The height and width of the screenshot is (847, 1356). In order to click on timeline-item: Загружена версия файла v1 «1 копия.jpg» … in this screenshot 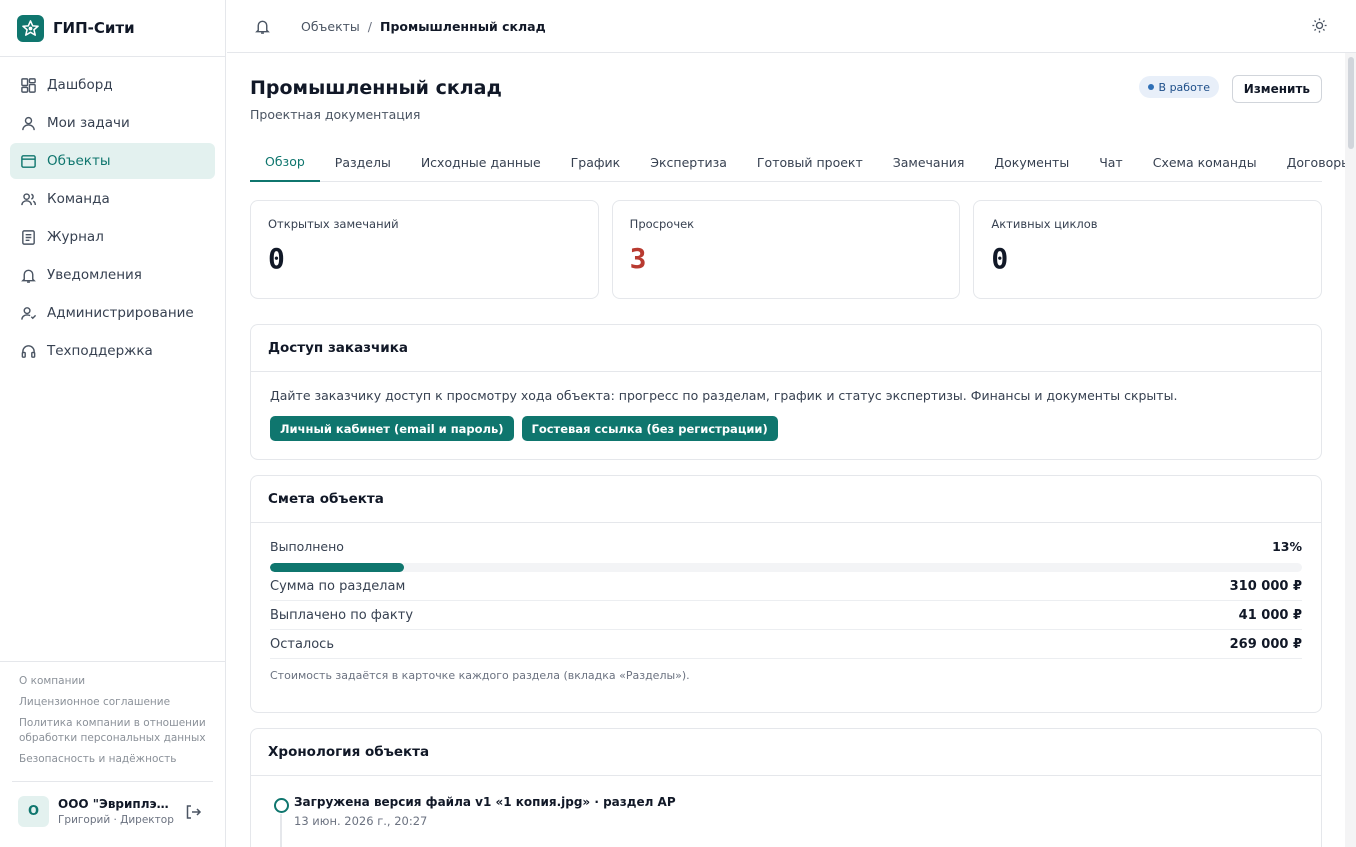, I will do `click(786, 811)`.